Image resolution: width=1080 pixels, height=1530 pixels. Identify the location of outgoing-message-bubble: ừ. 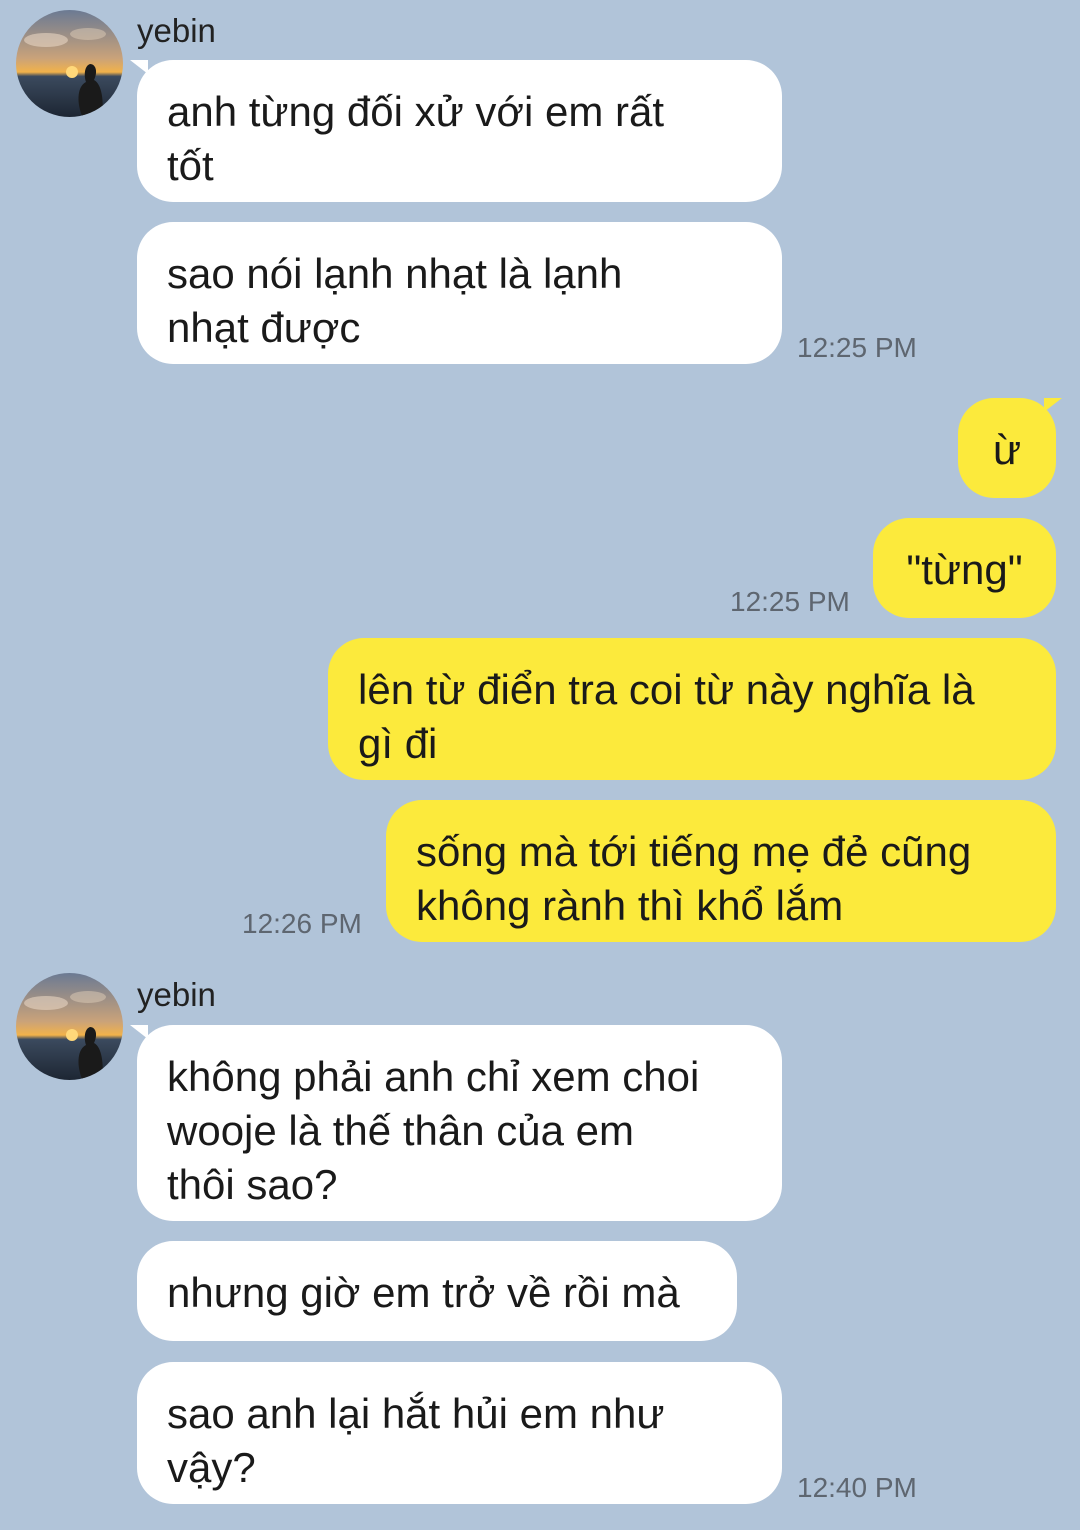
(1007, 448).